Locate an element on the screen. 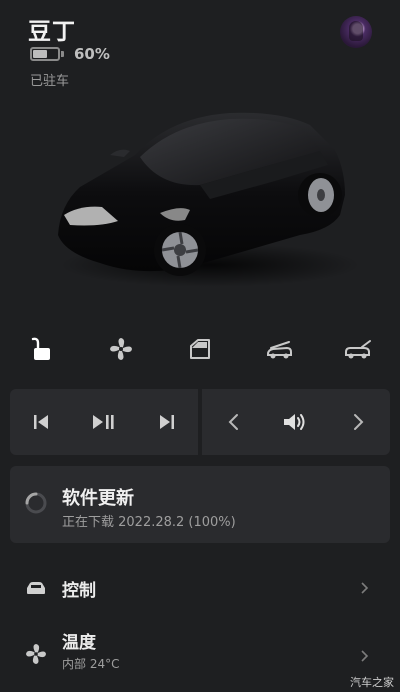 This screenshot has width=400, height=692. play-pause-button is located at coordinates (104, 422).